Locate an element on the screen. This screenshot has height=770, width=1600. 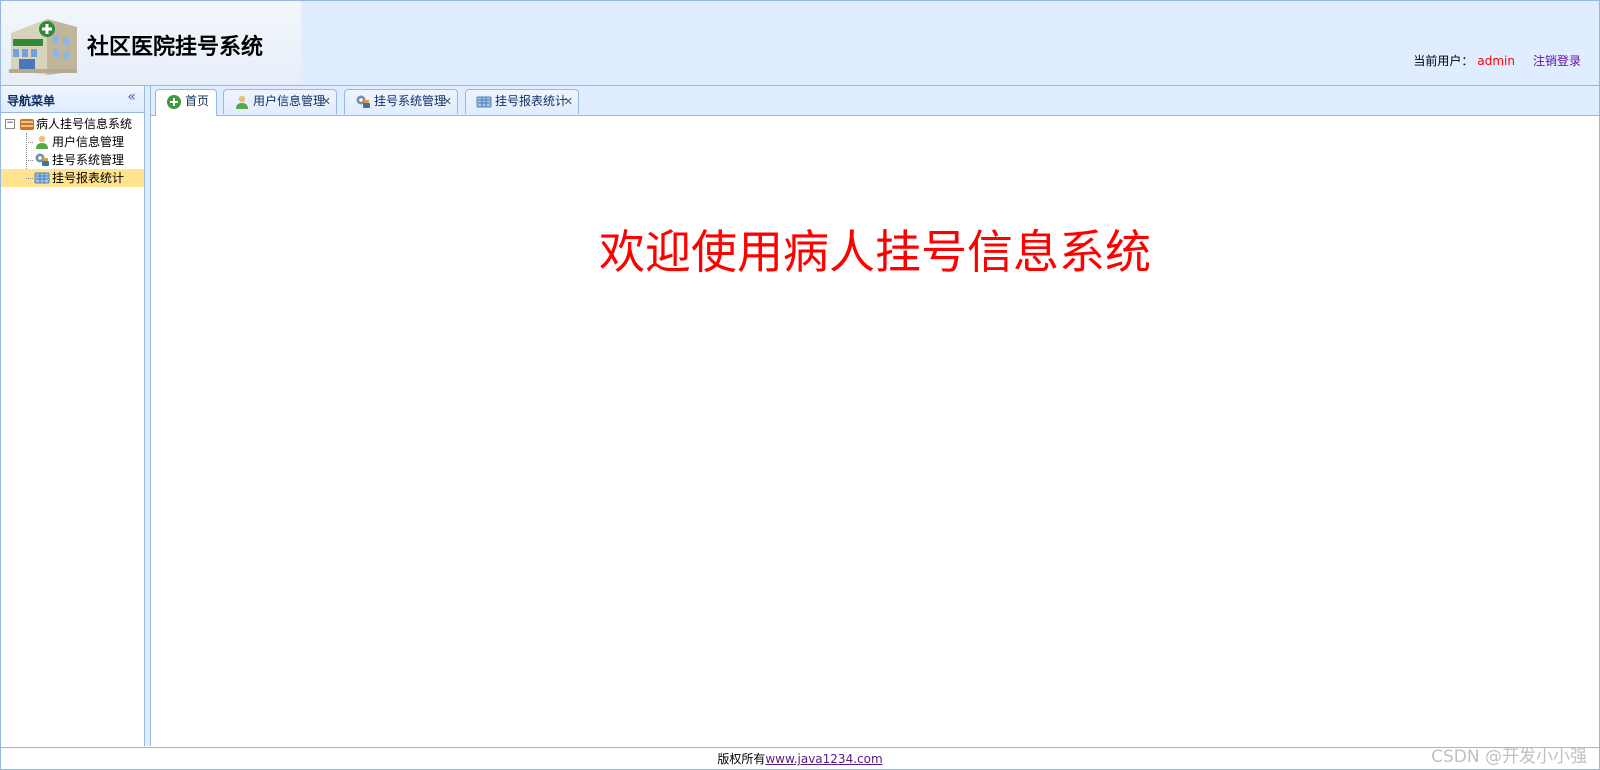
footer-link: www.java1234.com is located at coordinates (823, 759).